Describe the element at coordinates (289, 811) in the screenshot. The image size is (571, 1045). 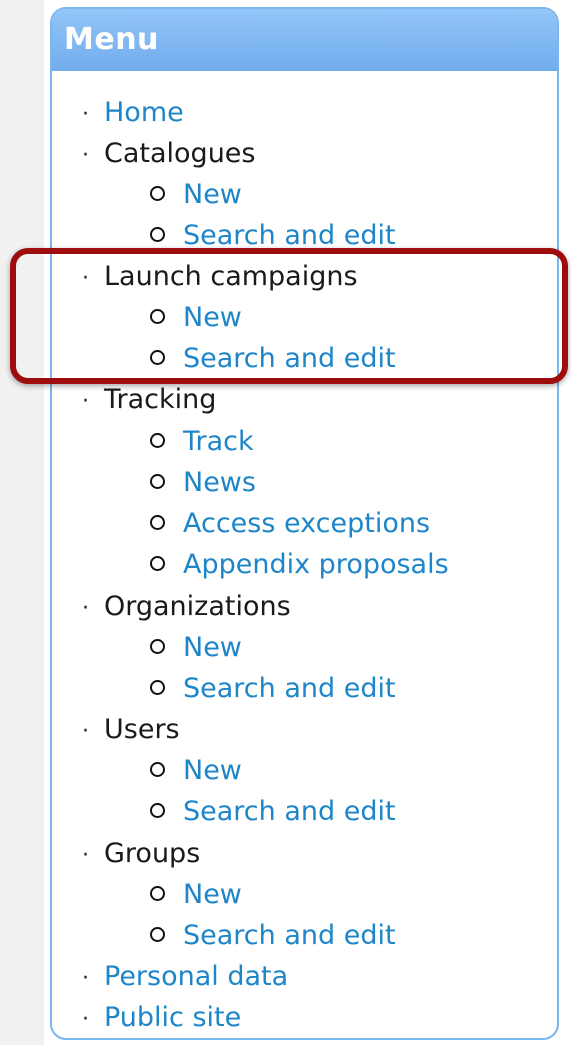
I see `menu-item-users-search-label: Search and edit` at that location.